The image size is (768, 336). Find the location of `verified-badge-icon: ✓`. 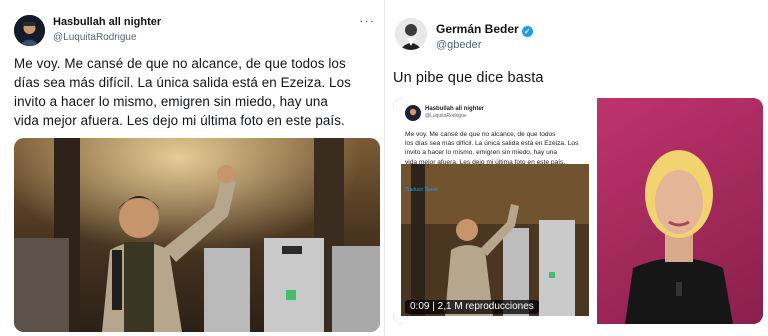

verified-badge-icon: ✓ is located at coordinates (527, 31).